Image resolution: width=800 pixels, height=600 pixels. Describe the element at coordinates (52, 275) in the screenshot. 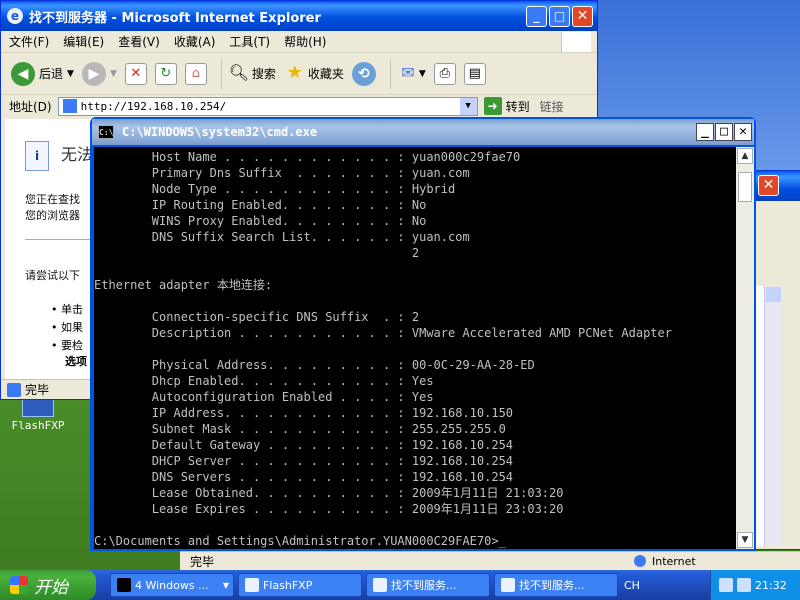

I see `error-text-3: 请尝试以下` at that location.